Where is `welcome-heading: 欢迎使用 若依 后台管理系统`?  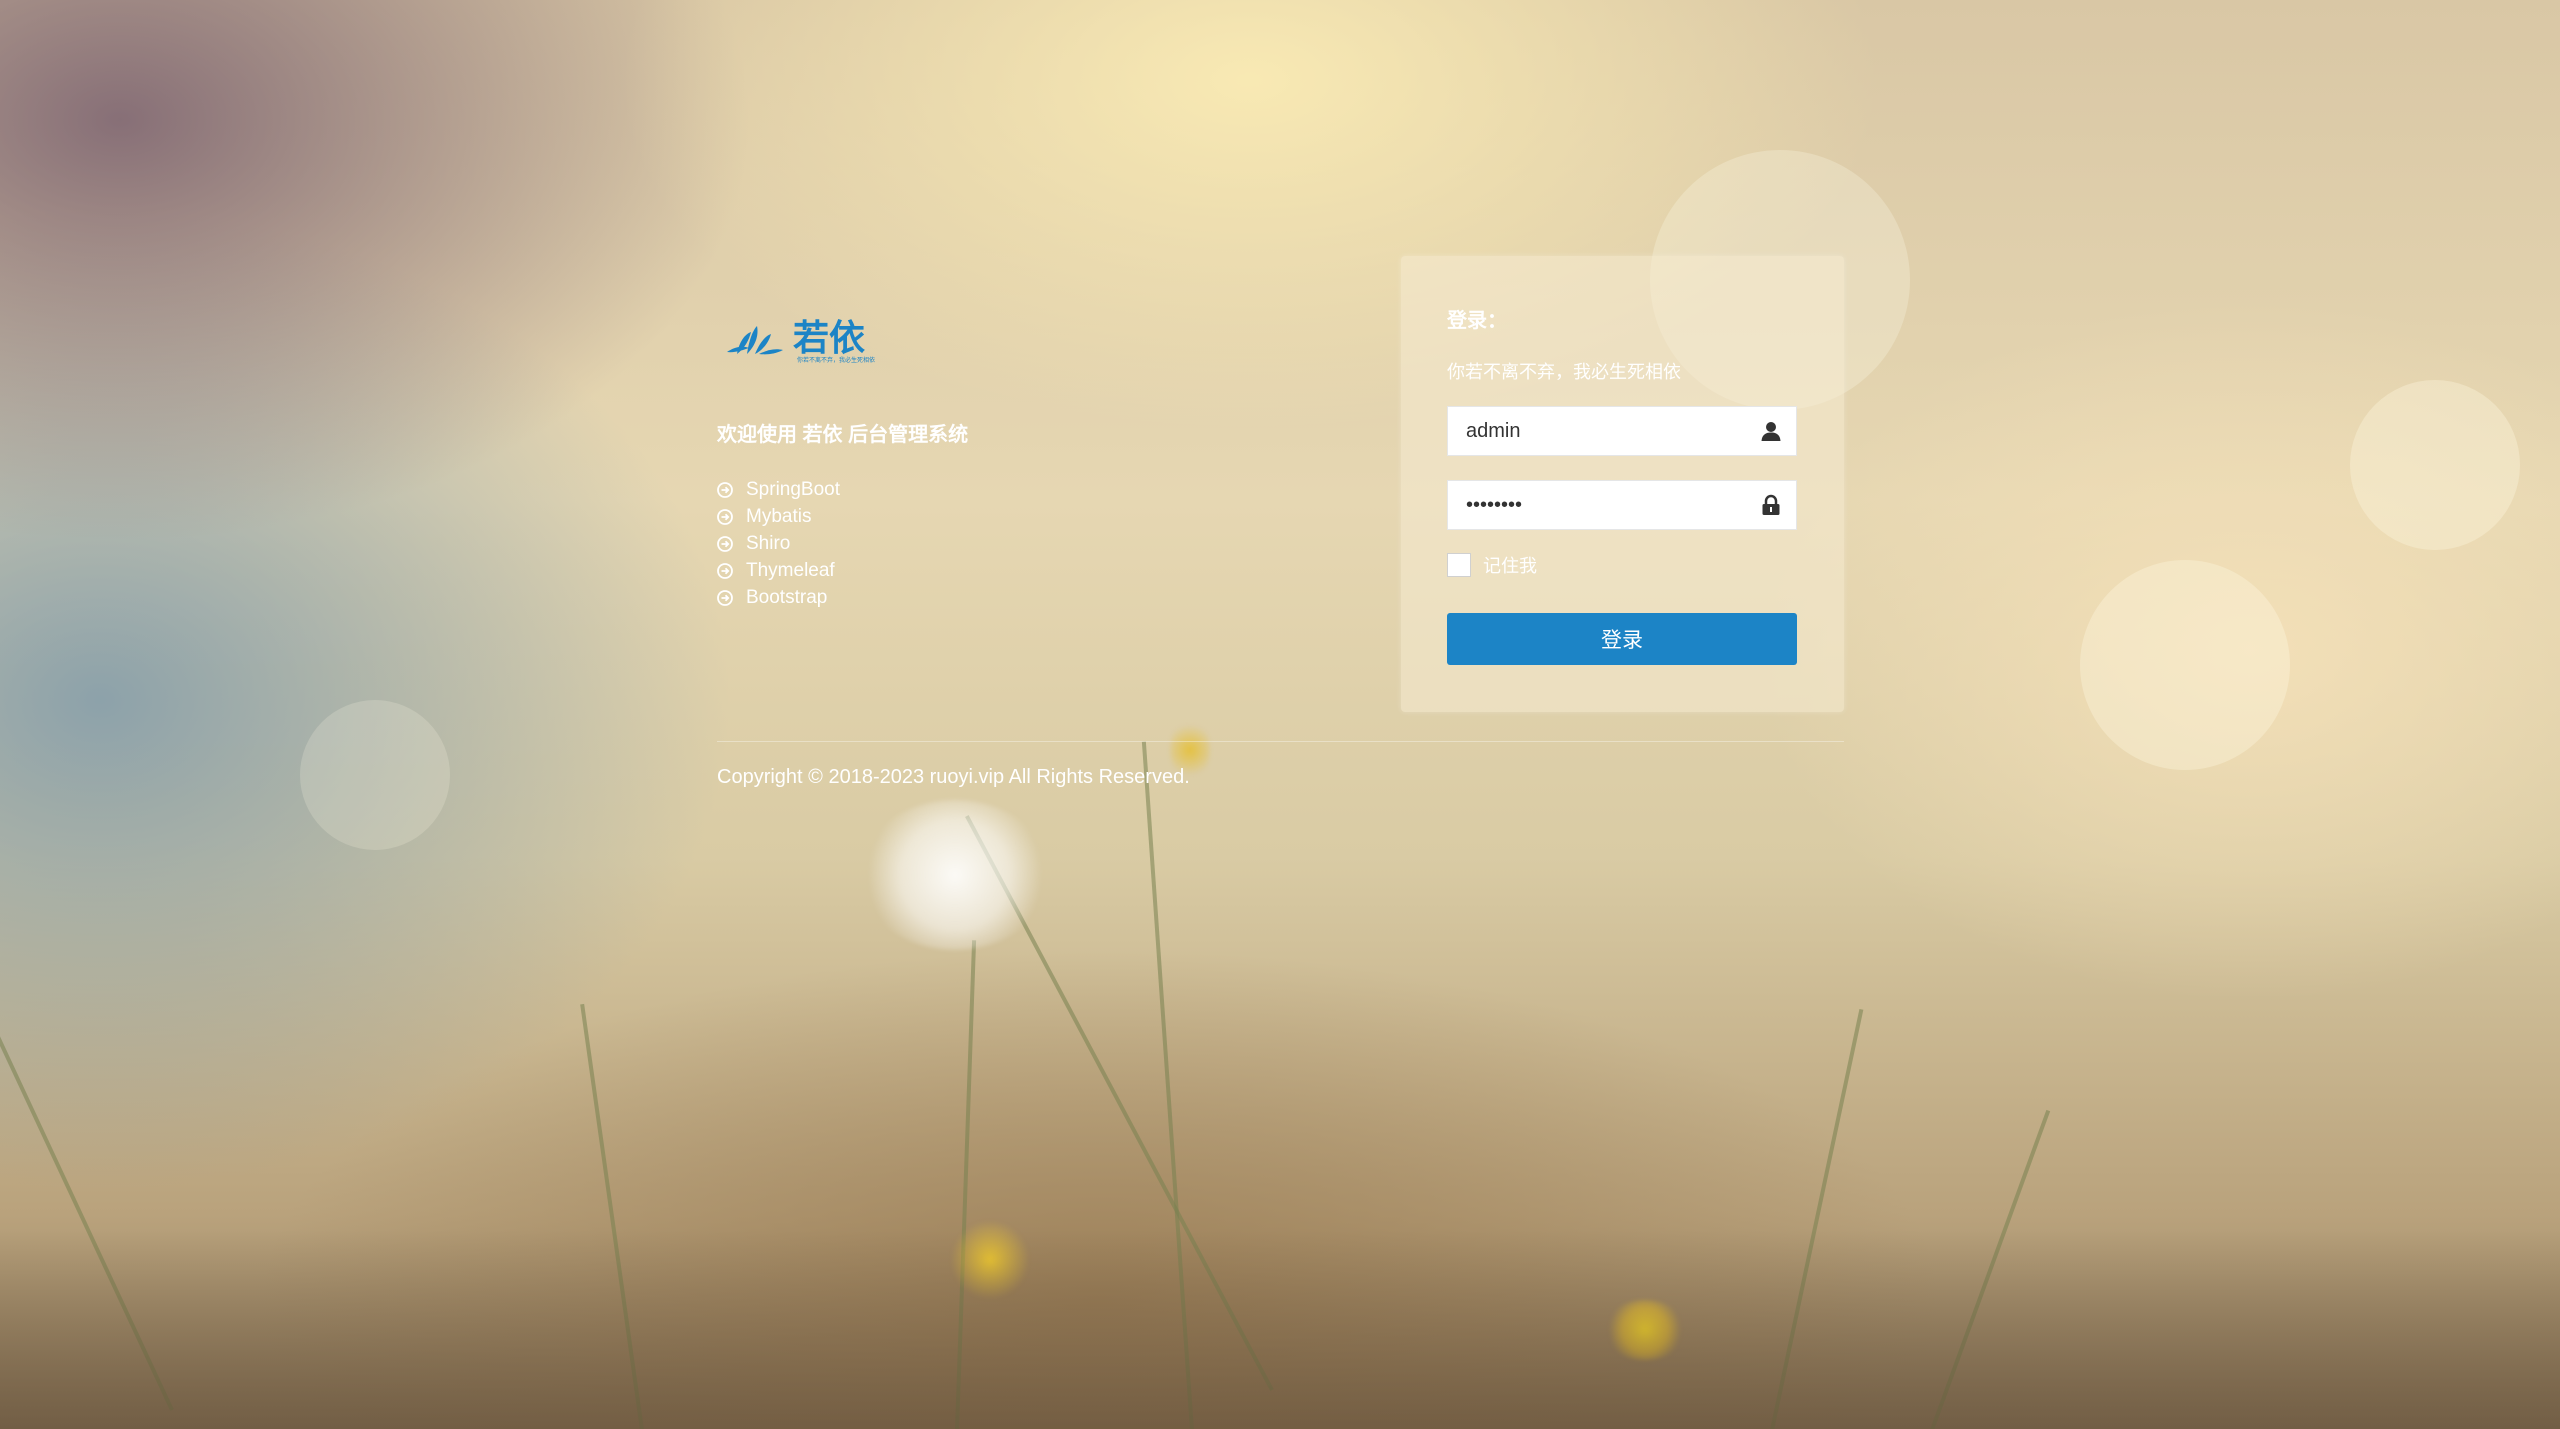 welcome-heading: 欢迎使用 若依 后台管理系统 is located at coordinates (843, 435).